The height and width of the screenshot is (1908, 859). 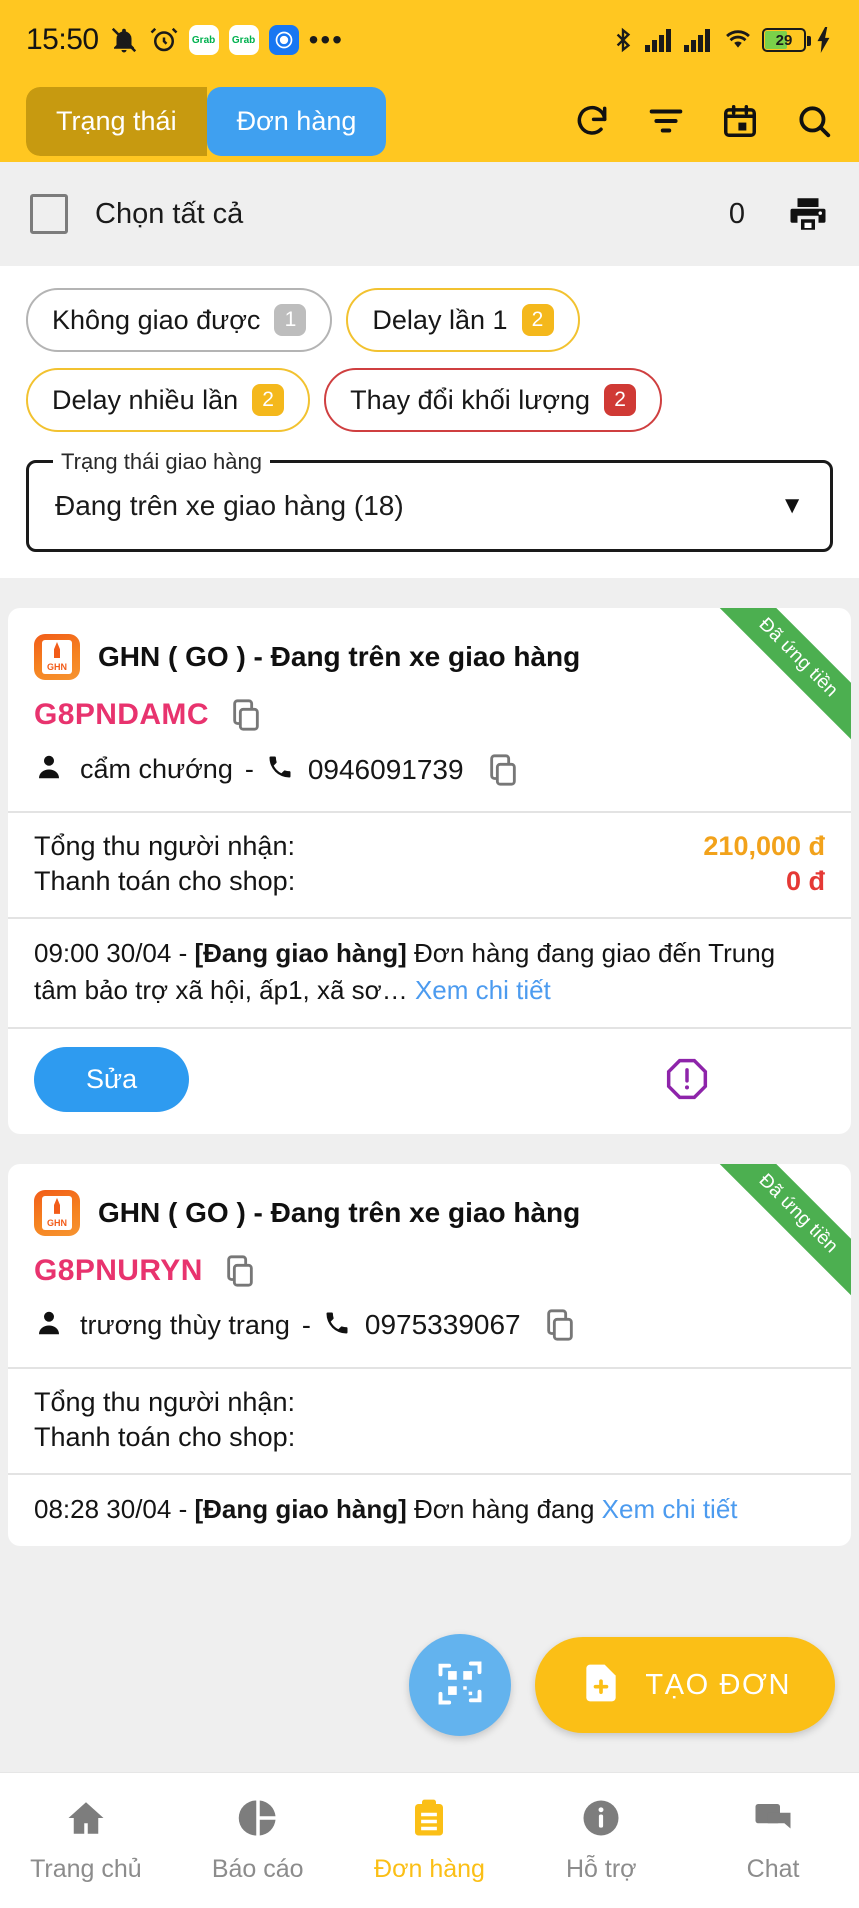 What do you see at coordinates (326, 39) in the screenshot?
I see `status-overflow-icon: •••` at bounding box center [326, 39].